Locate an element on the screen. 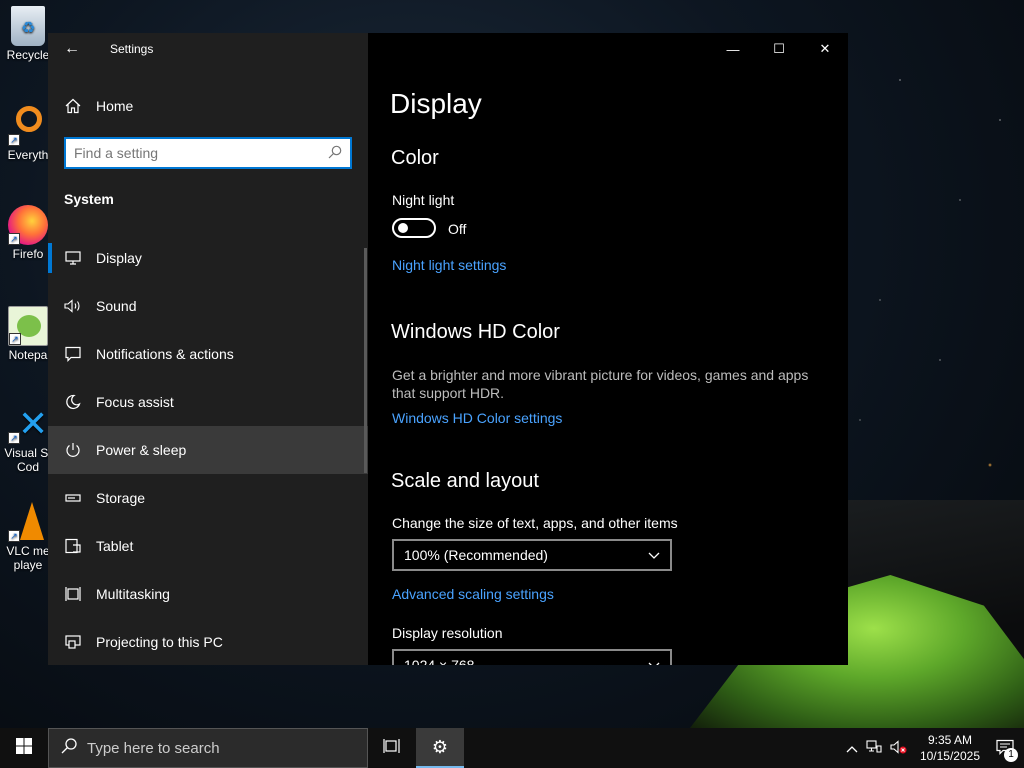  scale-dropdown: 100% (Recommended) is located at coordinates (532, 555).